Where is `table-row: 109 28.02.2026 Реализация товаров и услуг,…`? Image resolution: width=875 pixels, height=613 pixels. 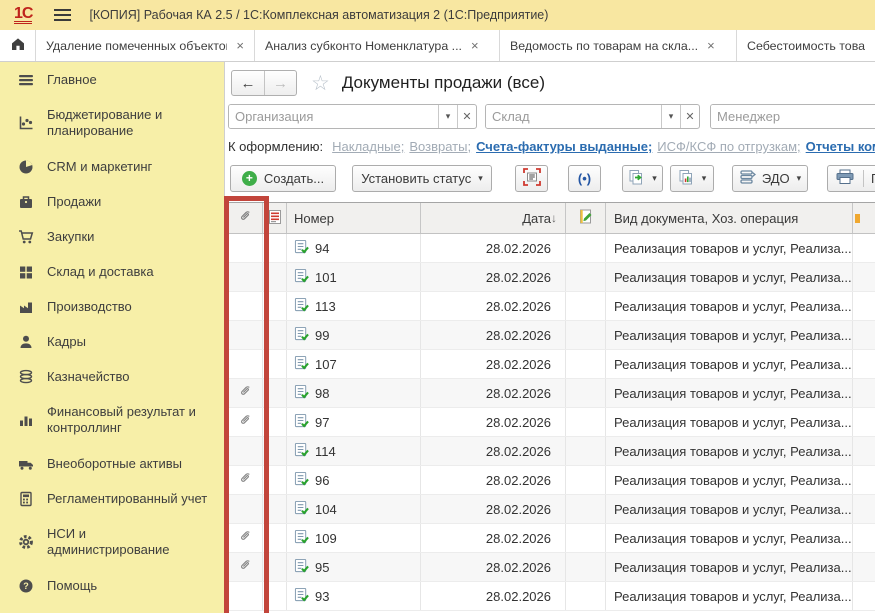
table-row: 109 28.02.2026 Реализация товаров и услуг,… is located at coordinates (552, 538).